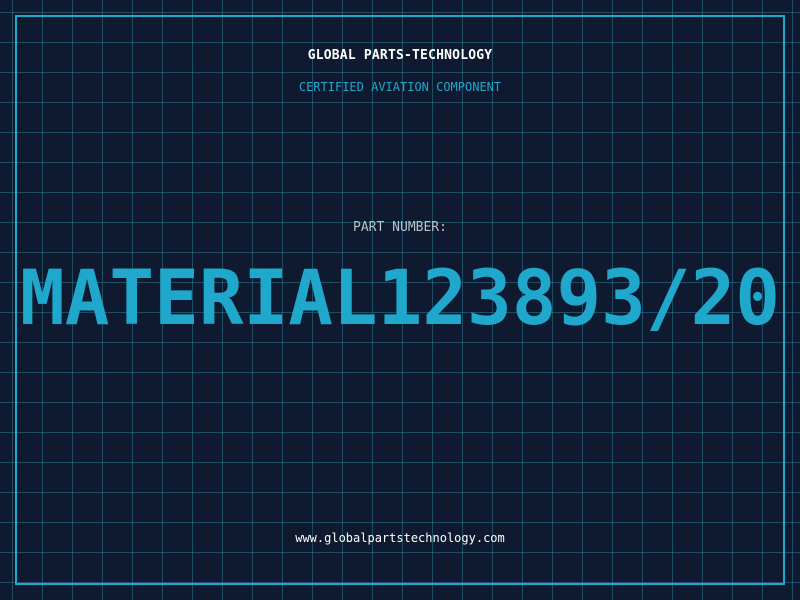 Image resolution: width=800 pixels, height=600 pixels. I want to click on part-number-label: PART NUMBER:, so click(400, 227).